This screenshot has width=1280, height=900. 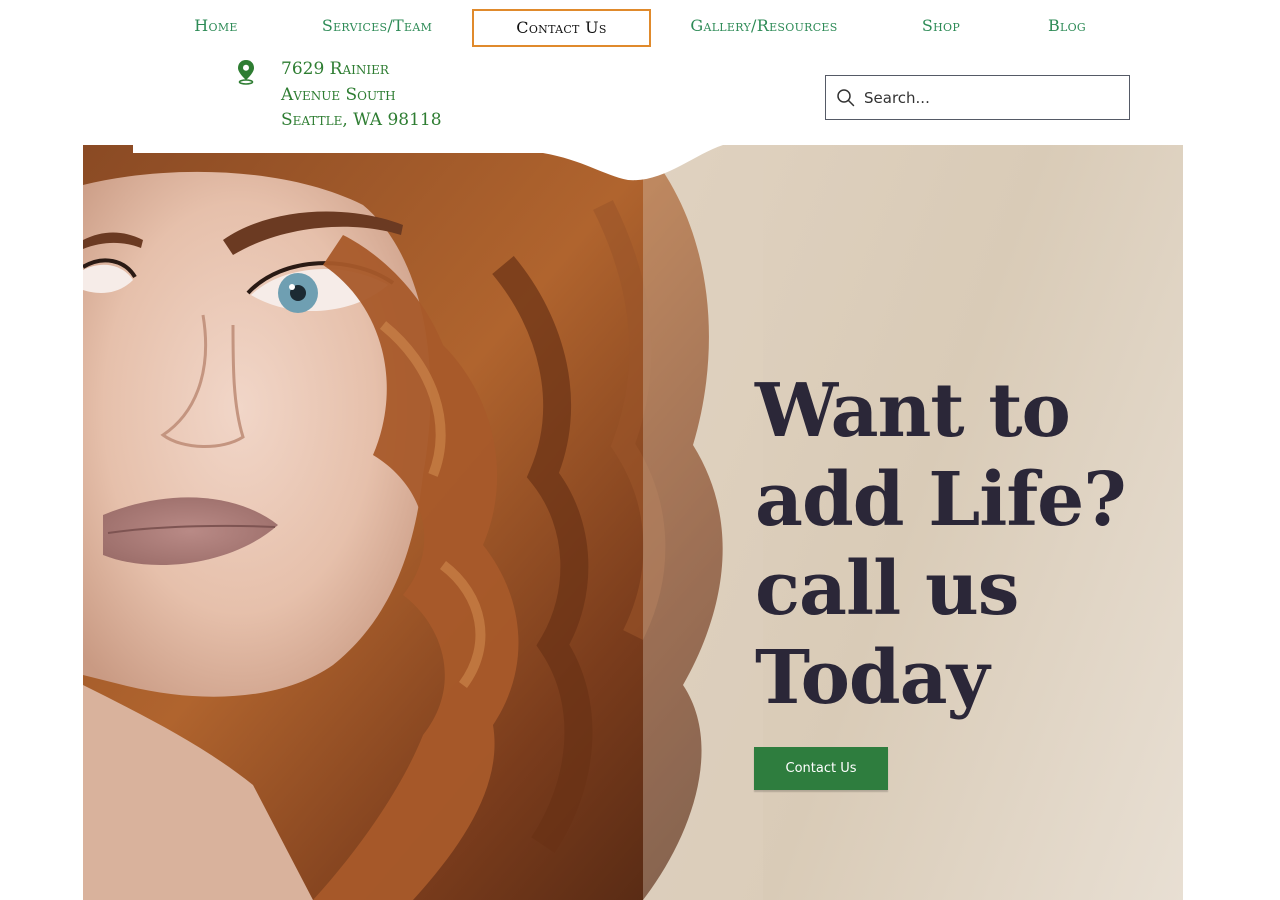 What do you see at coordinates (941, 500) in the screenshot?
I see `headline-line-2: add Life?` at bounding box center [941, 500].